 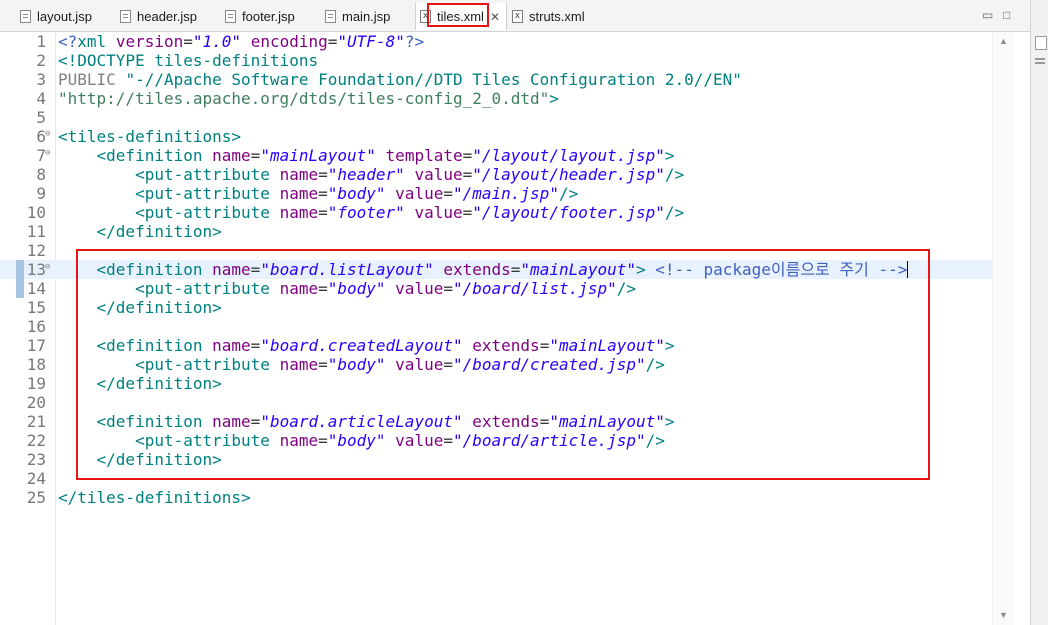 What do you see at coordinates (268, 16) in the screenshot?
I see `tab-label: footer.jsp` at bounding box center [268, 16].